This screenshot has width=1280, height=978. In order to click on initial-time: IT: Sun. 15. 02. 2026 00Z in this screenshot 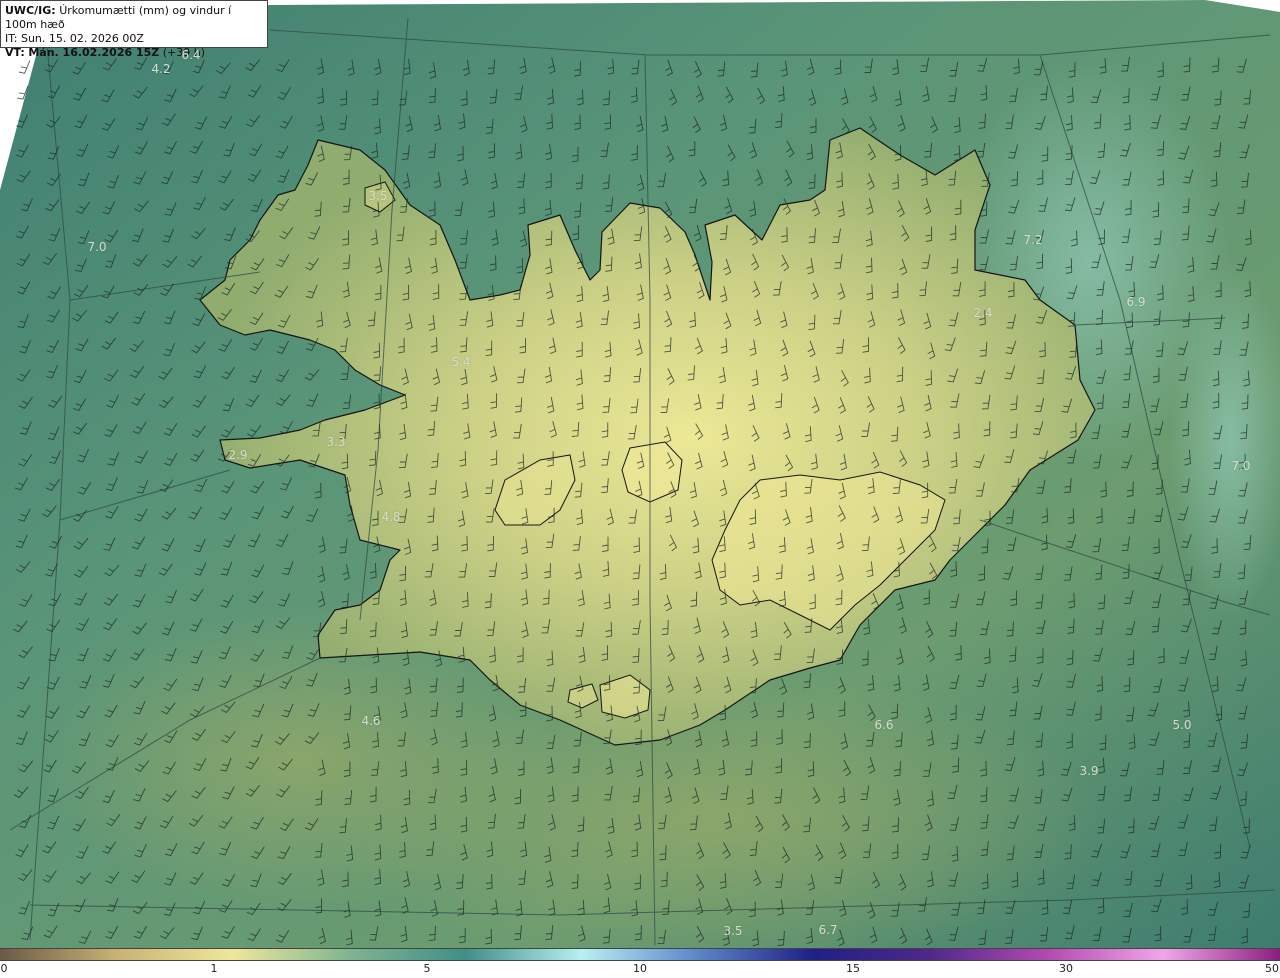, I will do `click(74, 38)`.